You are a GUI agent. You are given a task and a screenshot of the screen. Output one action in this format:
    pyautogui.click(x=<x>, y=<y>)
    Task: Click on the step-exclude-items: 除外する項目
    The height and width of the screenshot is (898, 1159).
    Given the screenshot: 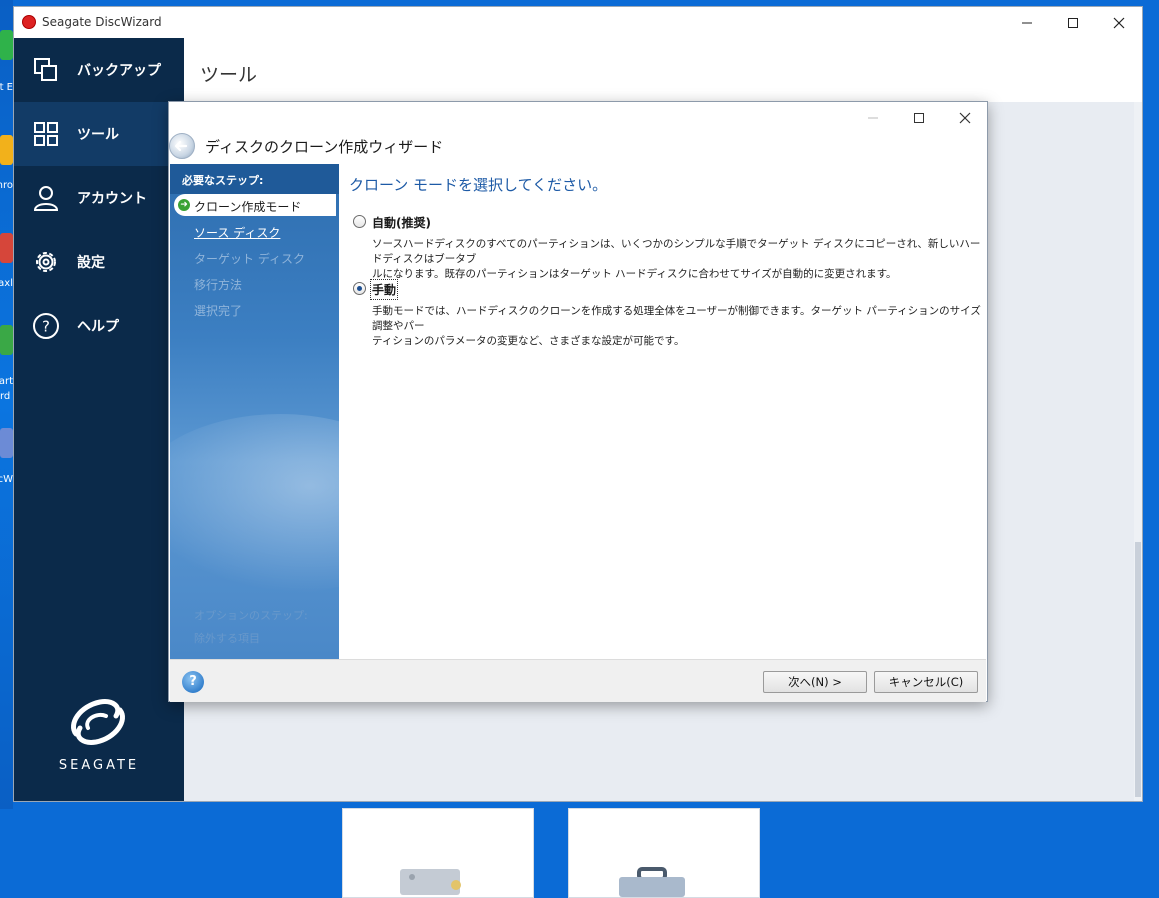 What is the action you would take?
    pyautogui.click(x=227, y=638)
    